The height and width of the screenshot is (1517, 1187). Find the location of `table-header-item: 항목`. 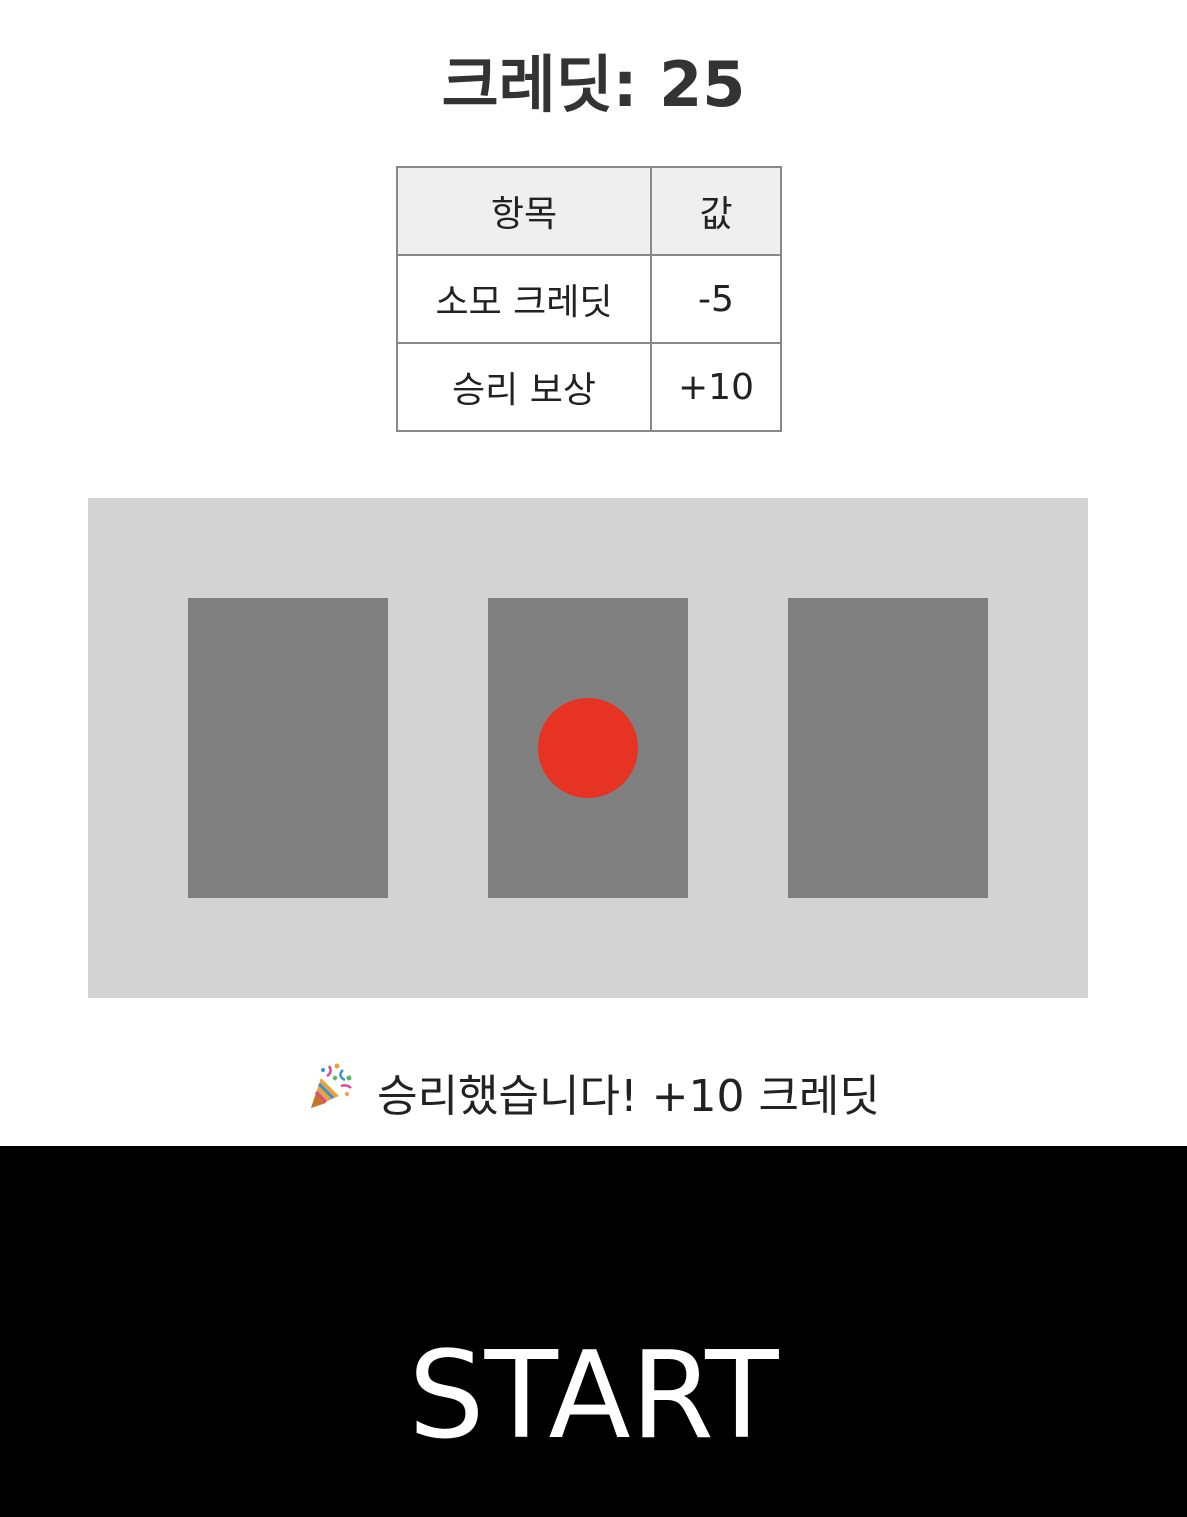

table-header-item: 항목 is located at coordinates (524, 211).